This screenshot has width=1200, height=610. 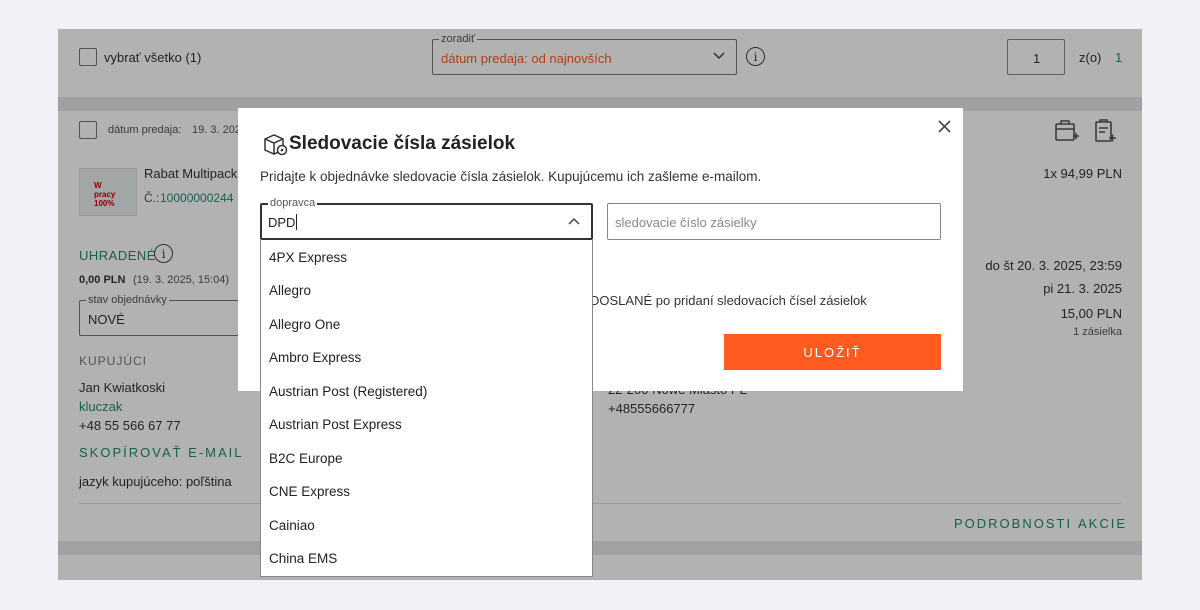 I want to click on carrier-legend: dopravca, so click(x=293, y=203).